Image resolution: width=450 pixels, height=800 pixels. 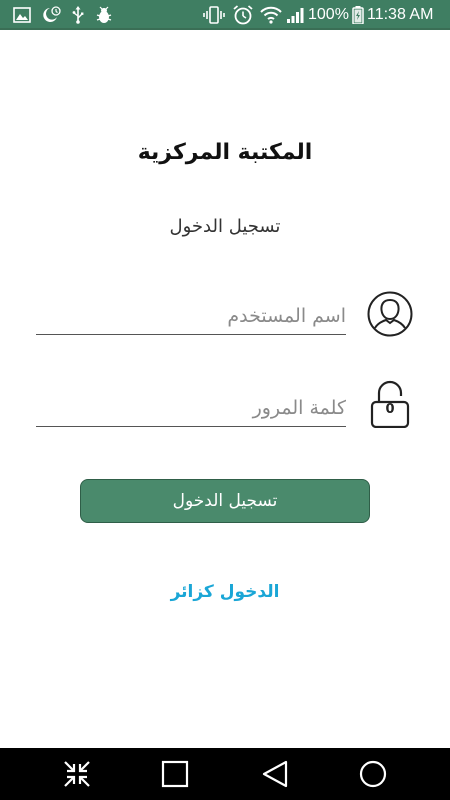 I want to click on usb-icon, so click(x=78, y=15).